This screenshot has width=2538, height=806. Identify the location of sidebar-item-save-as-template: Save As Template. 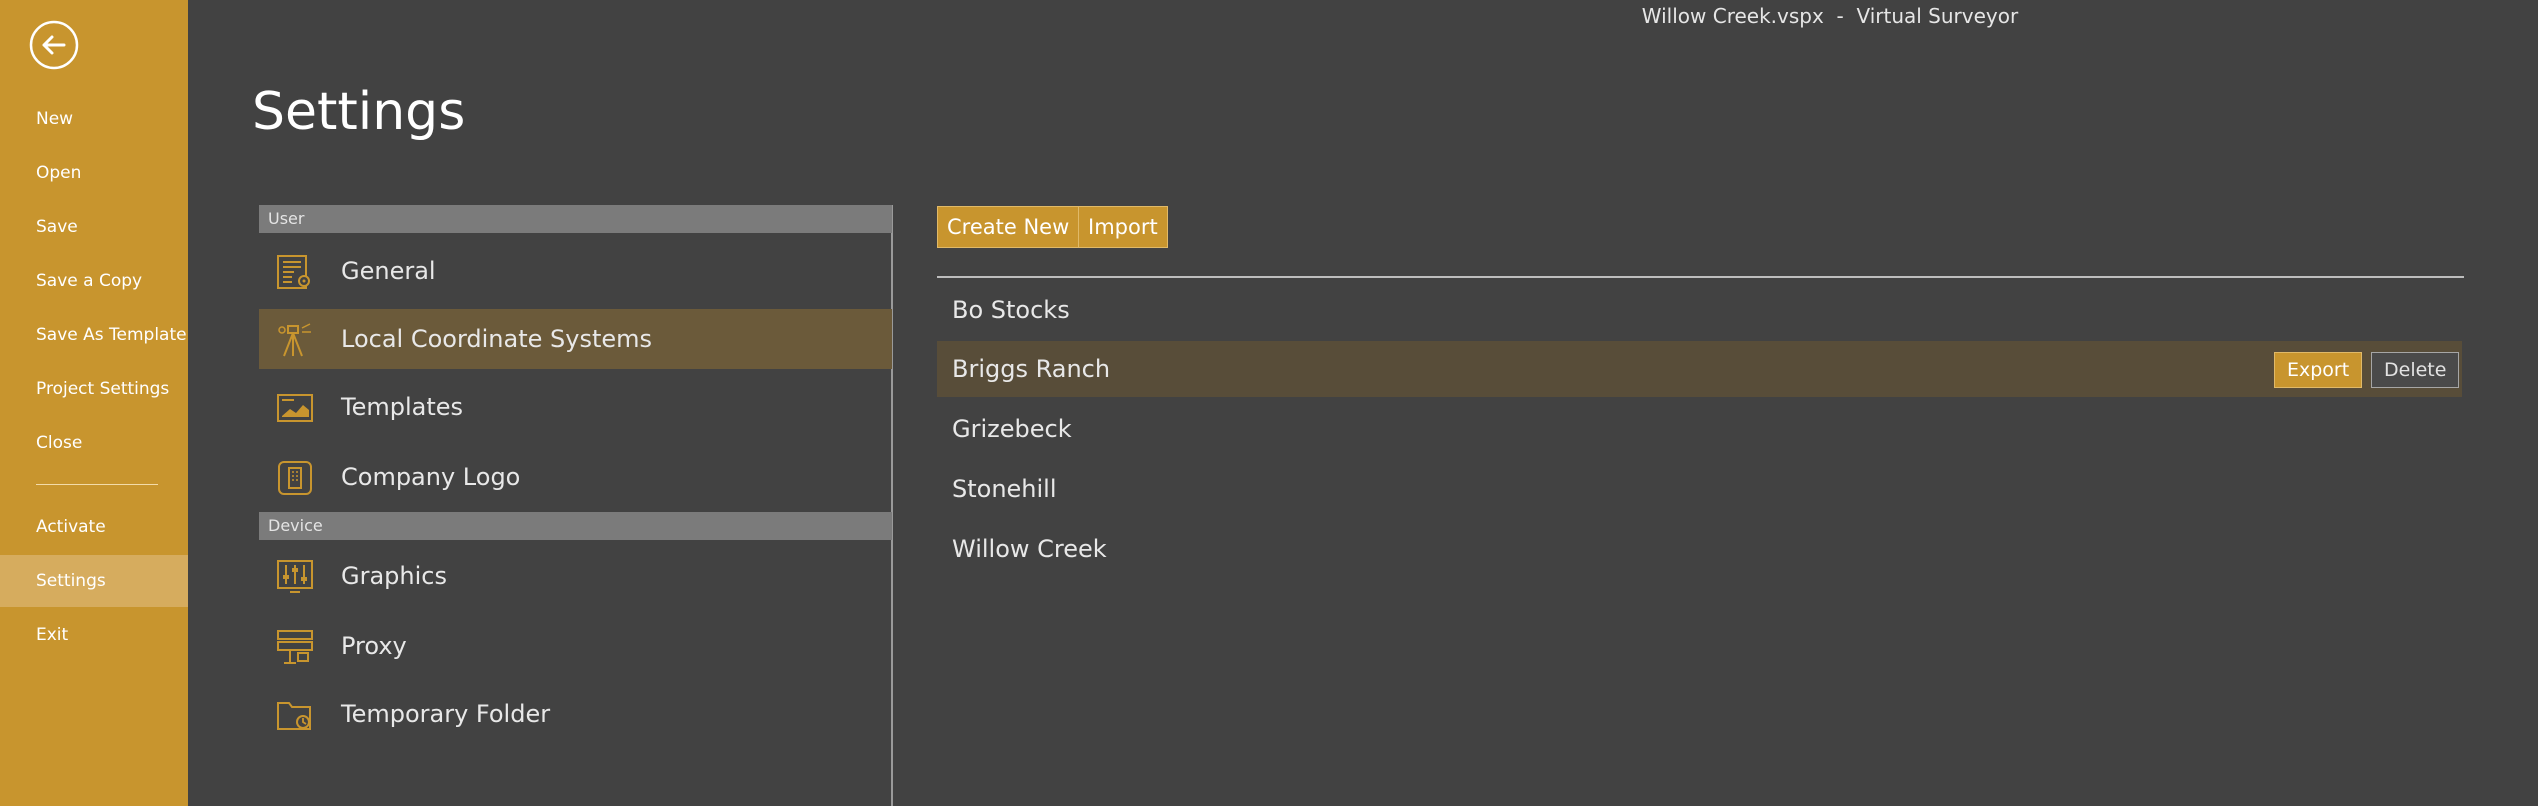
(94, 335).